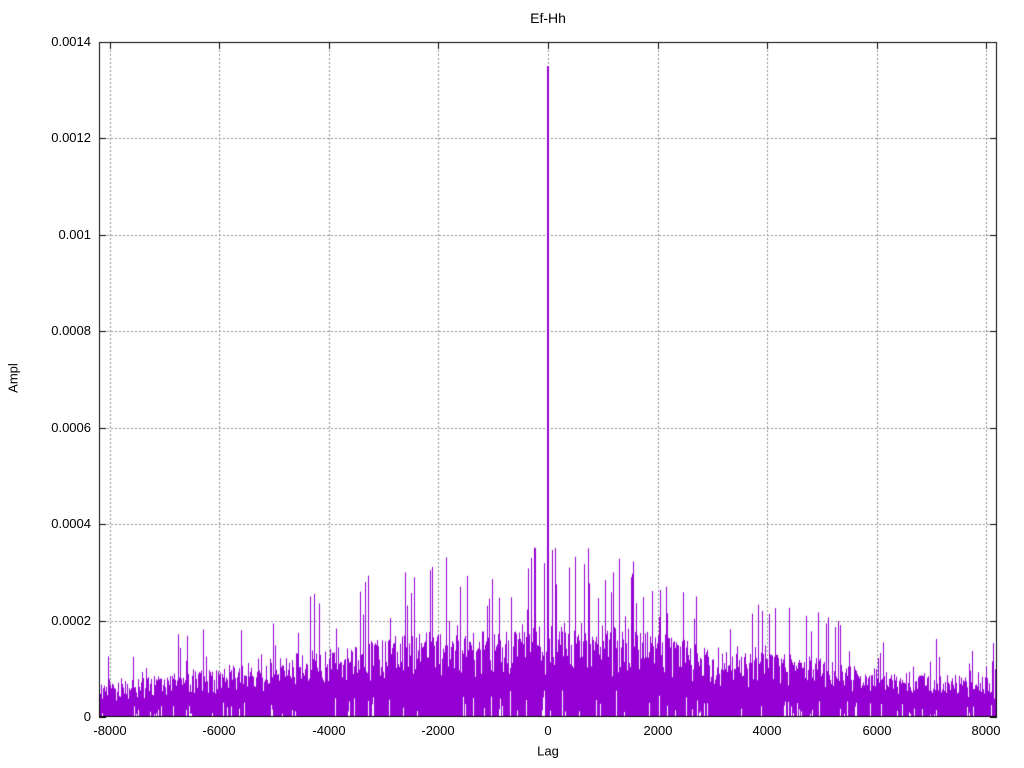 The width and height of the screenshot is (1024, 768). Describe the element at coordinates (548, 730) in the screenshot. I see `x-tick-label: 0` at that location.